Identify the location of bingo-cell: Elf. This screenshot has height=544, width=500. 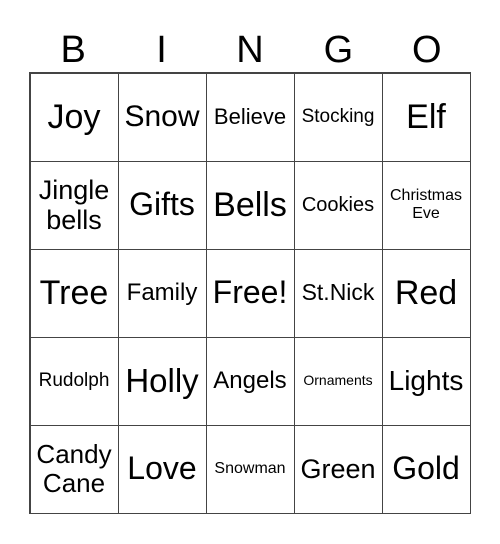
(426, 117).